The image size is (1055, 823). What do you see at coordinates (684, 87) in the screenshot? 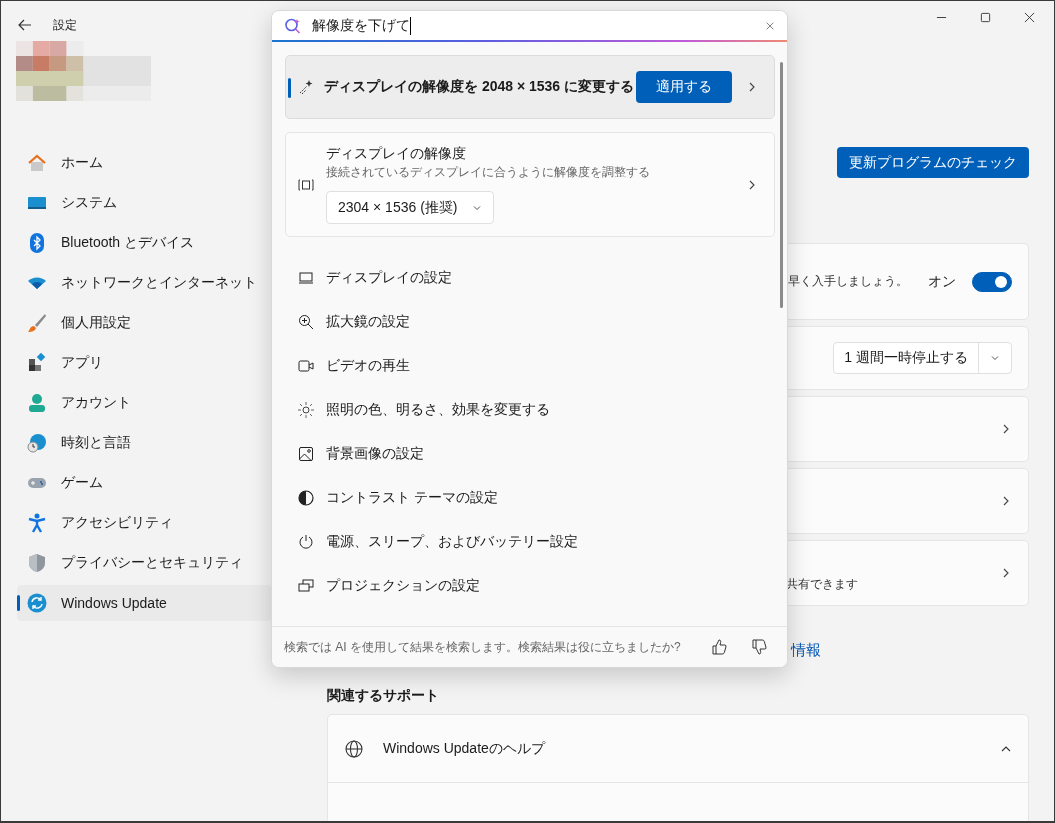
I see `apply-button: 適用する` at bounding box center [684, 87].